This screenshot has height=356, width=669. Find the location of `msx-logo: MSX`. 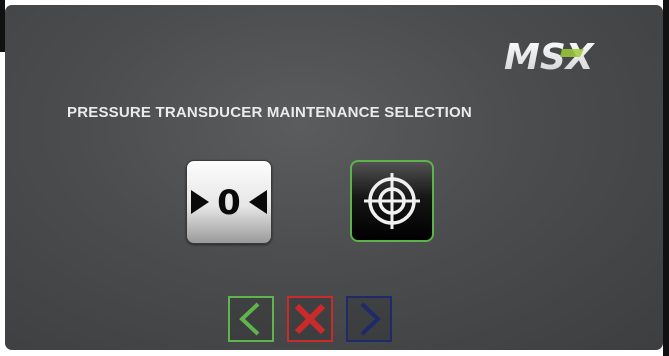

msx-logo: MSX is located at coordinates (575, 56).